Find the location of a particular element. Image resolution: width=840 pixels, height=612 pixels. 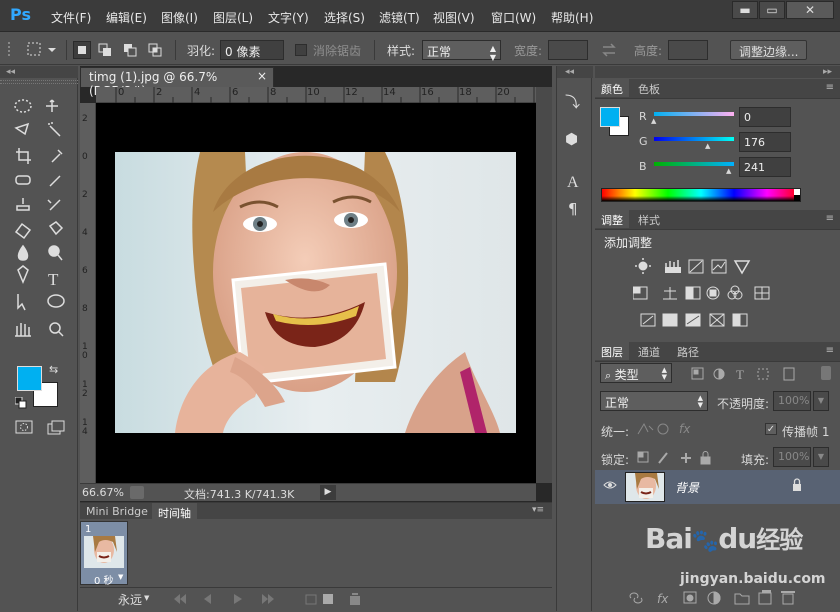

tab-paths: 路径 is located at coordinates (688, 351).